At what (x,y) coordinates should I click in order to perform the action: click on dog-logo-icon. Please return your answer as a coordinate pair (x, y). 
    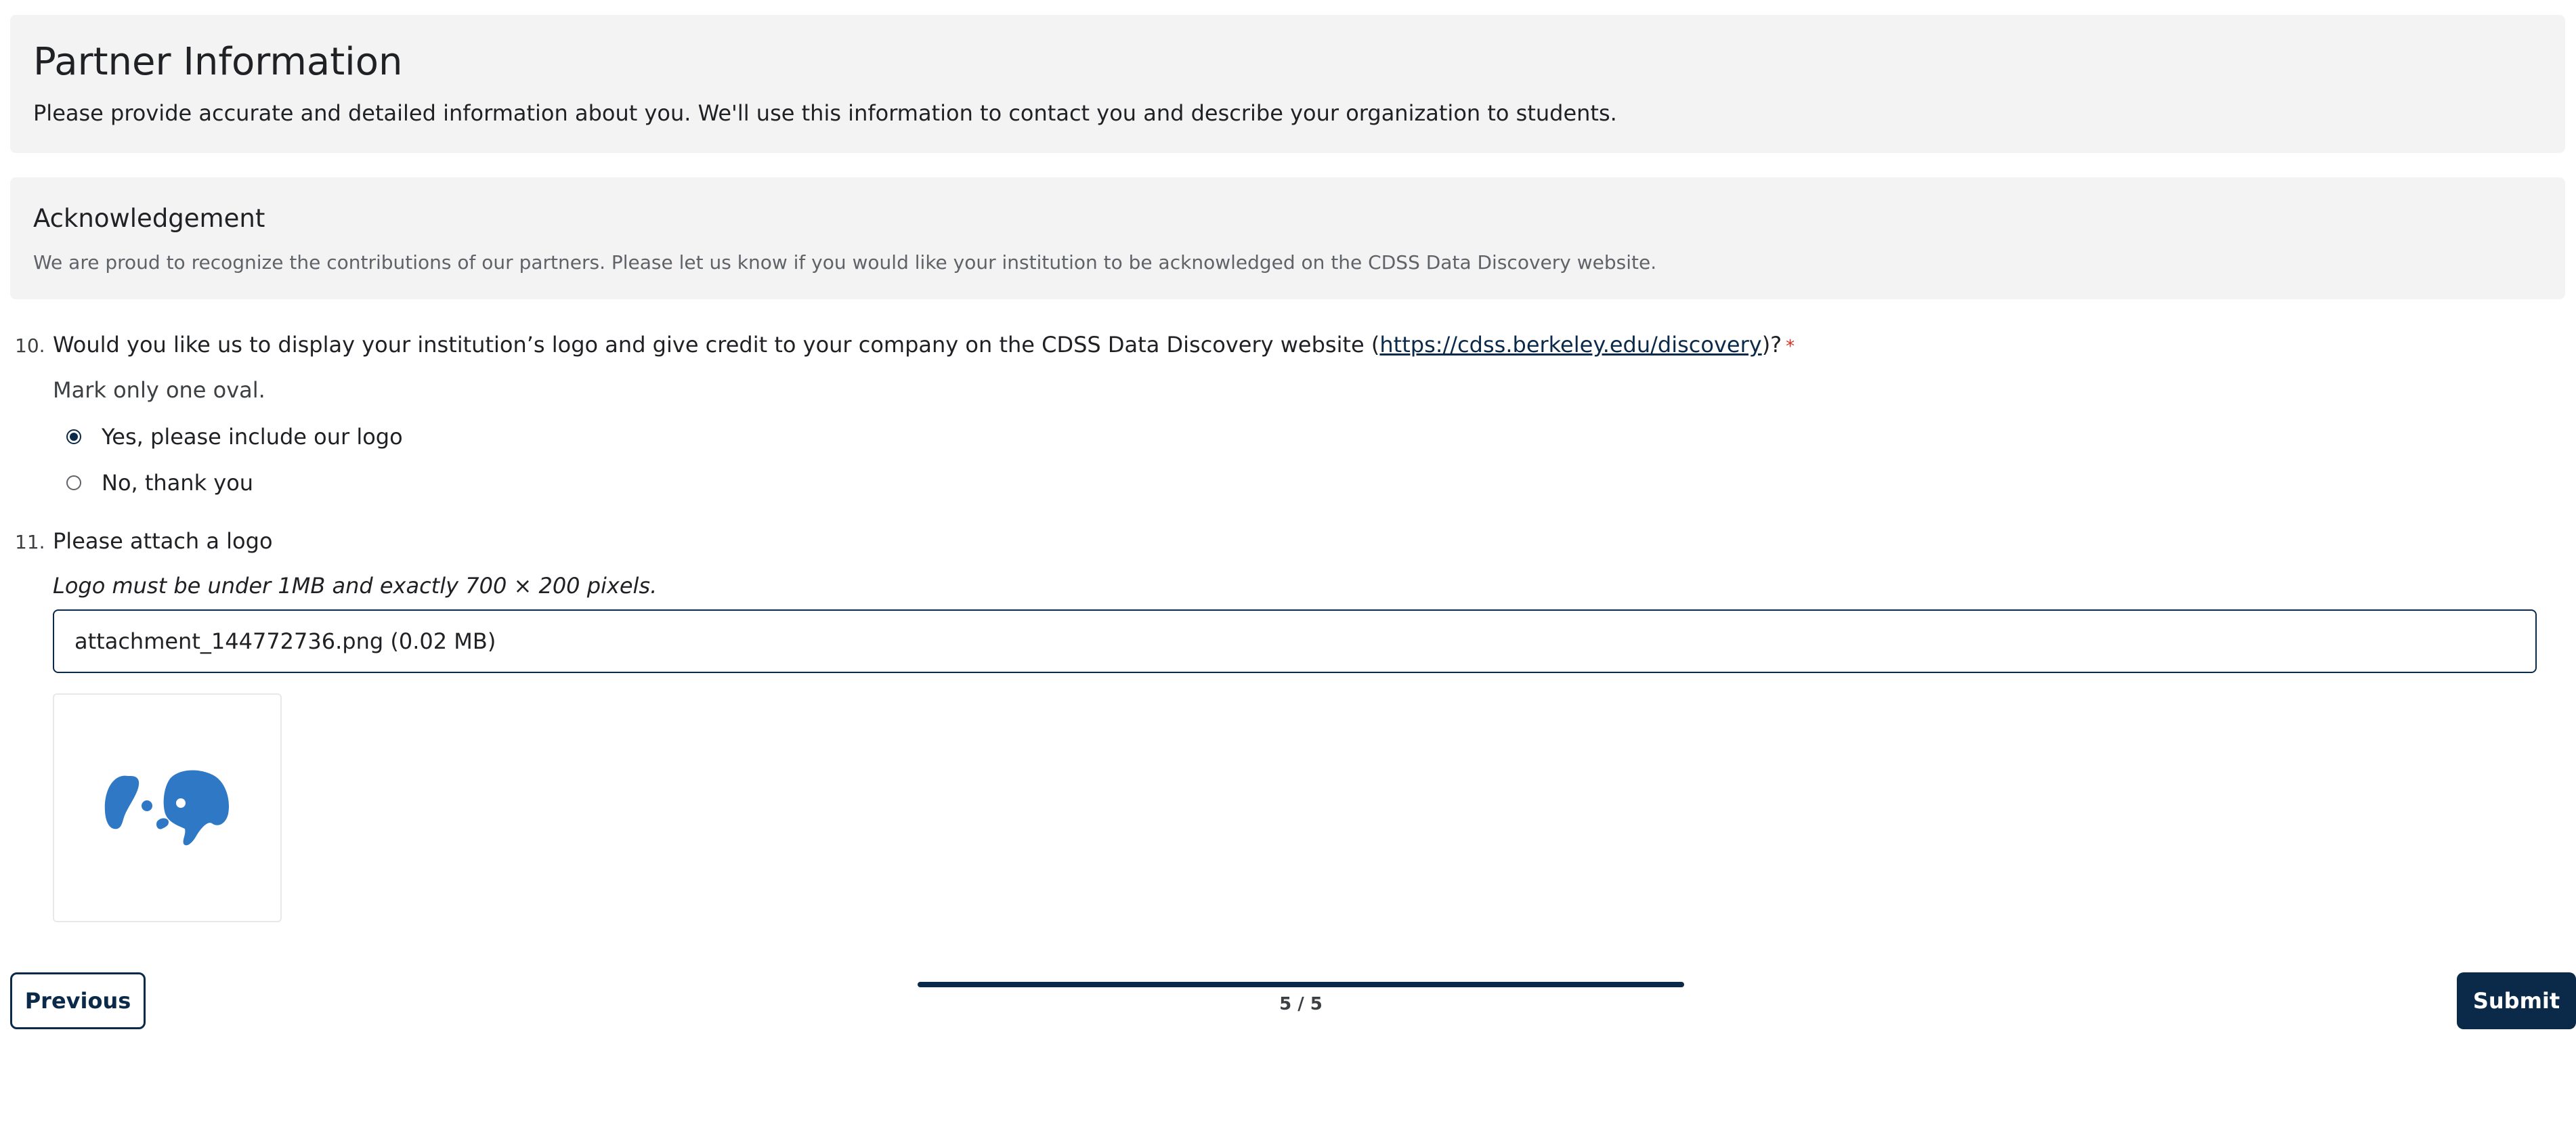
    Looking at the image, I should click on (167, 808).